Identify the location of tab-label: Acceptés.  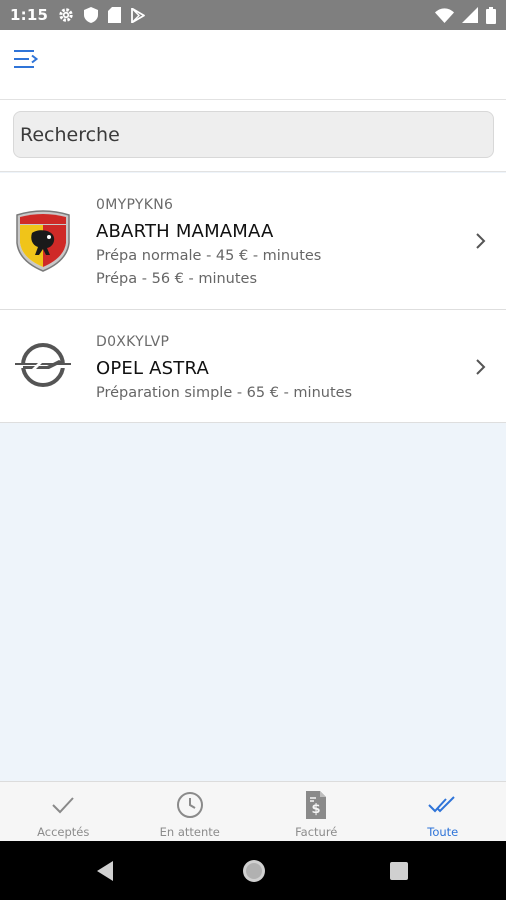
(63, 832).